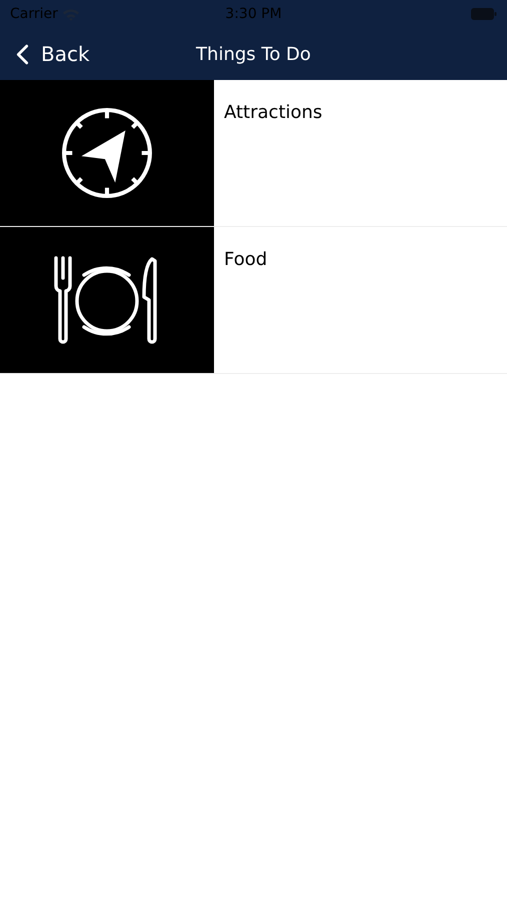  What do you see at coordinates (45, 54) in the screenshot?
I see `back-button: Back` at bounding box center [45, 54].